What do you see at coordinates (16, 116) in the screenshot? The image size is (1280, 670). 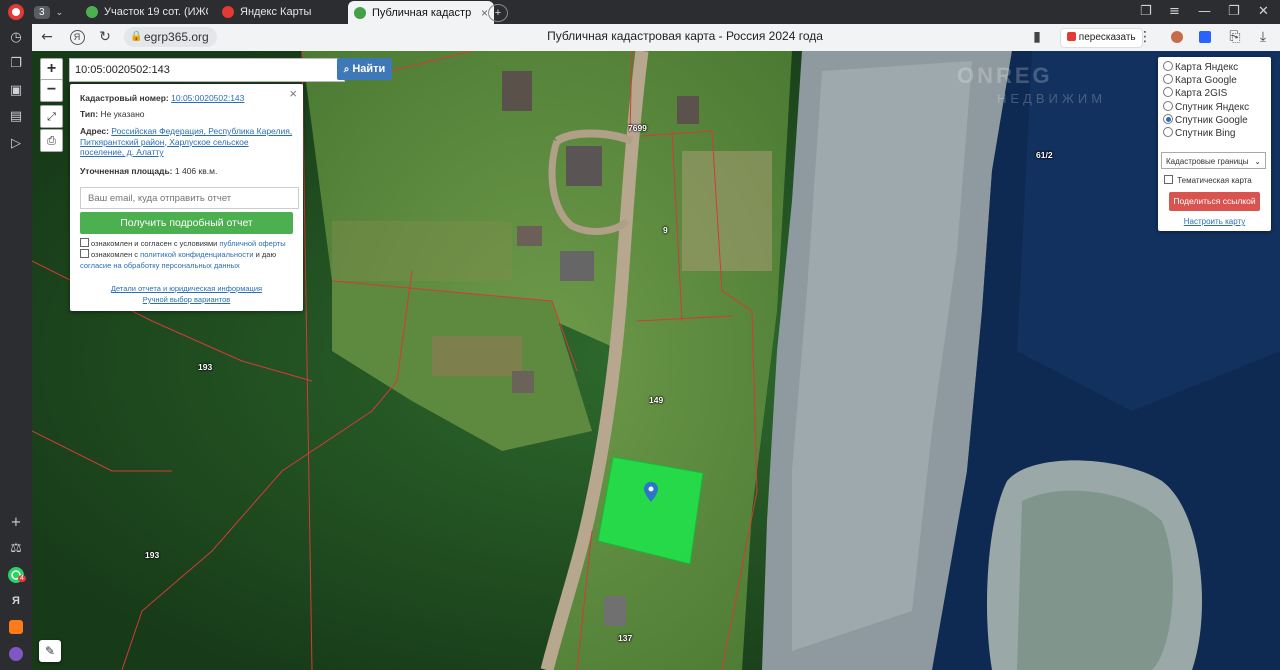 I see `media-icon: ▤` at bounding box center [16, 116].